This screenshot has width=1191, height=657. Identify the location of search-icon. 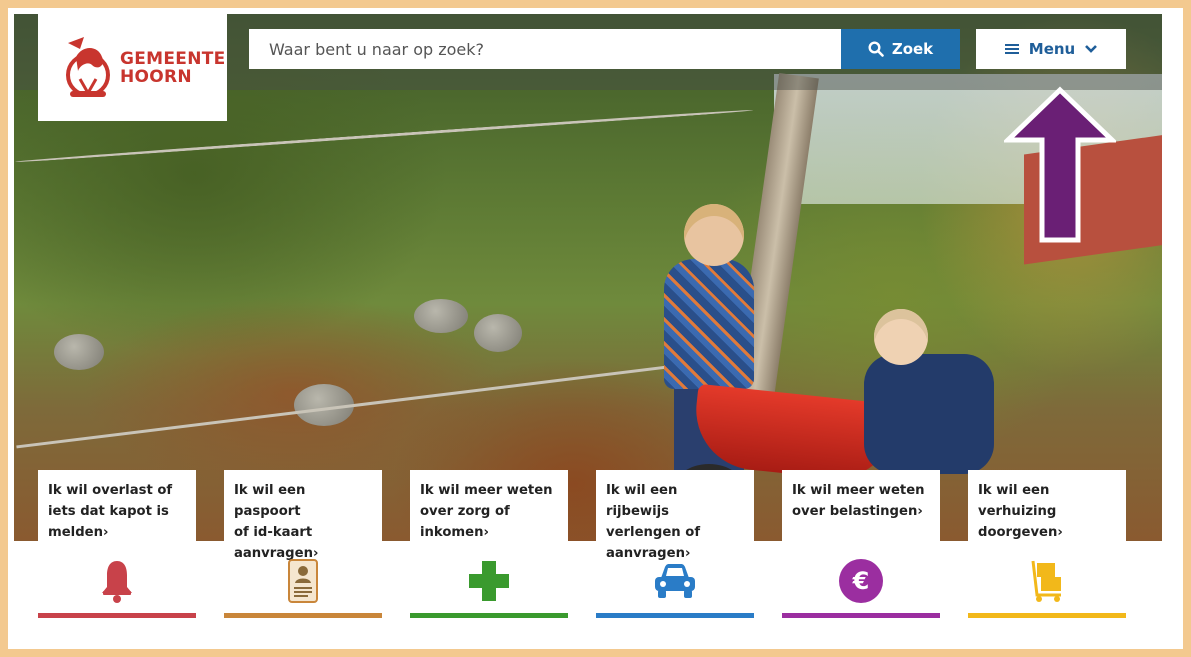
(876, 49).